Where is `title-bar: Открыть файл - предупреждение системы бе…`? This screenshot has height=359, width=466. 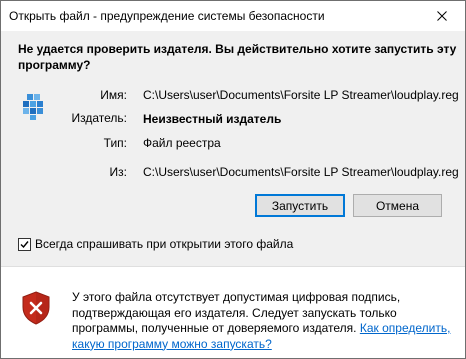
title-bar: Открыть файл - предупреждение системы бе… is located at coordinates (233, 16).